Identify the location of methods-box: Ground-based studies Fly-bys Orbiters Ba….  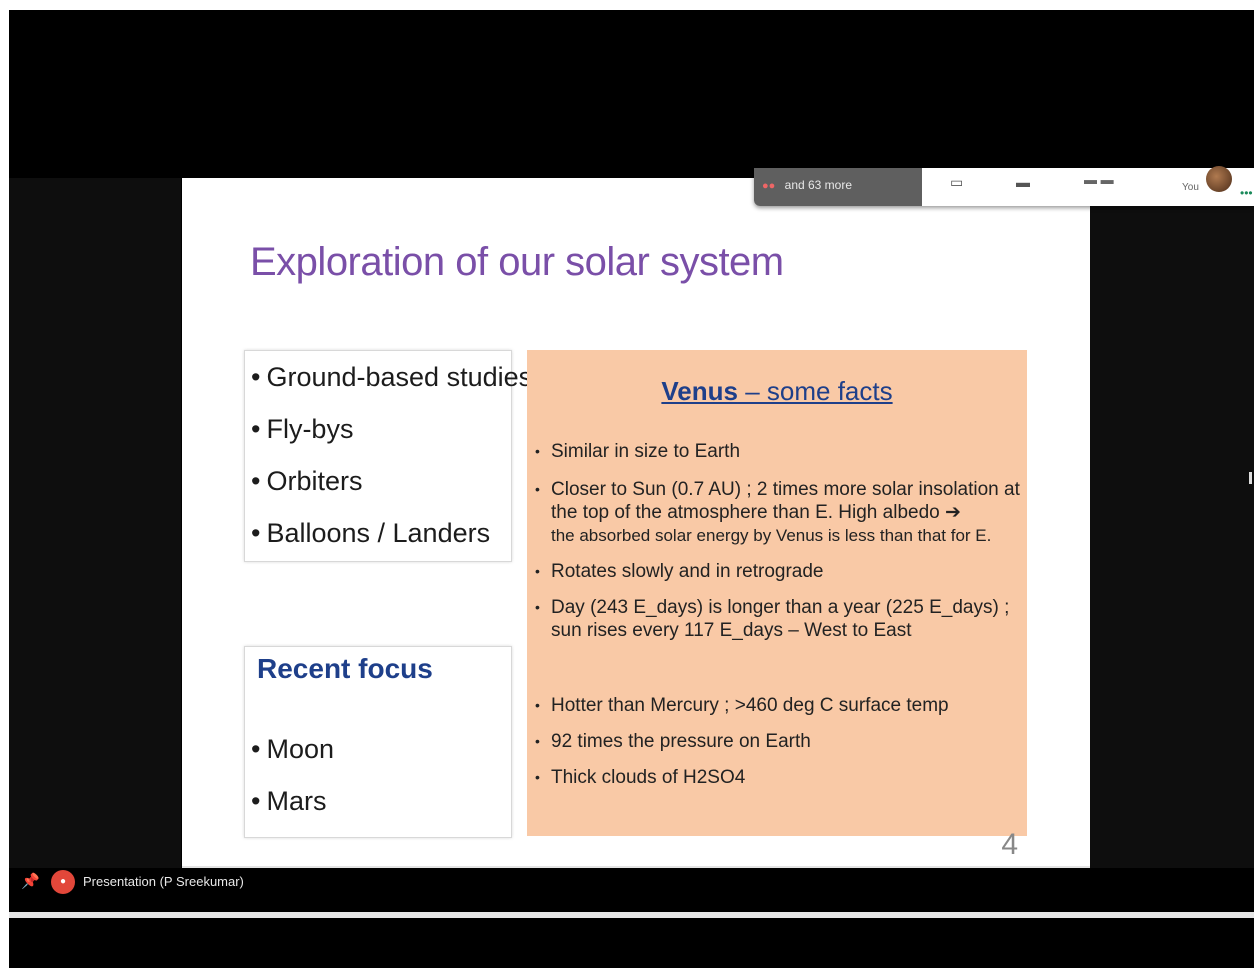
(388, 456).